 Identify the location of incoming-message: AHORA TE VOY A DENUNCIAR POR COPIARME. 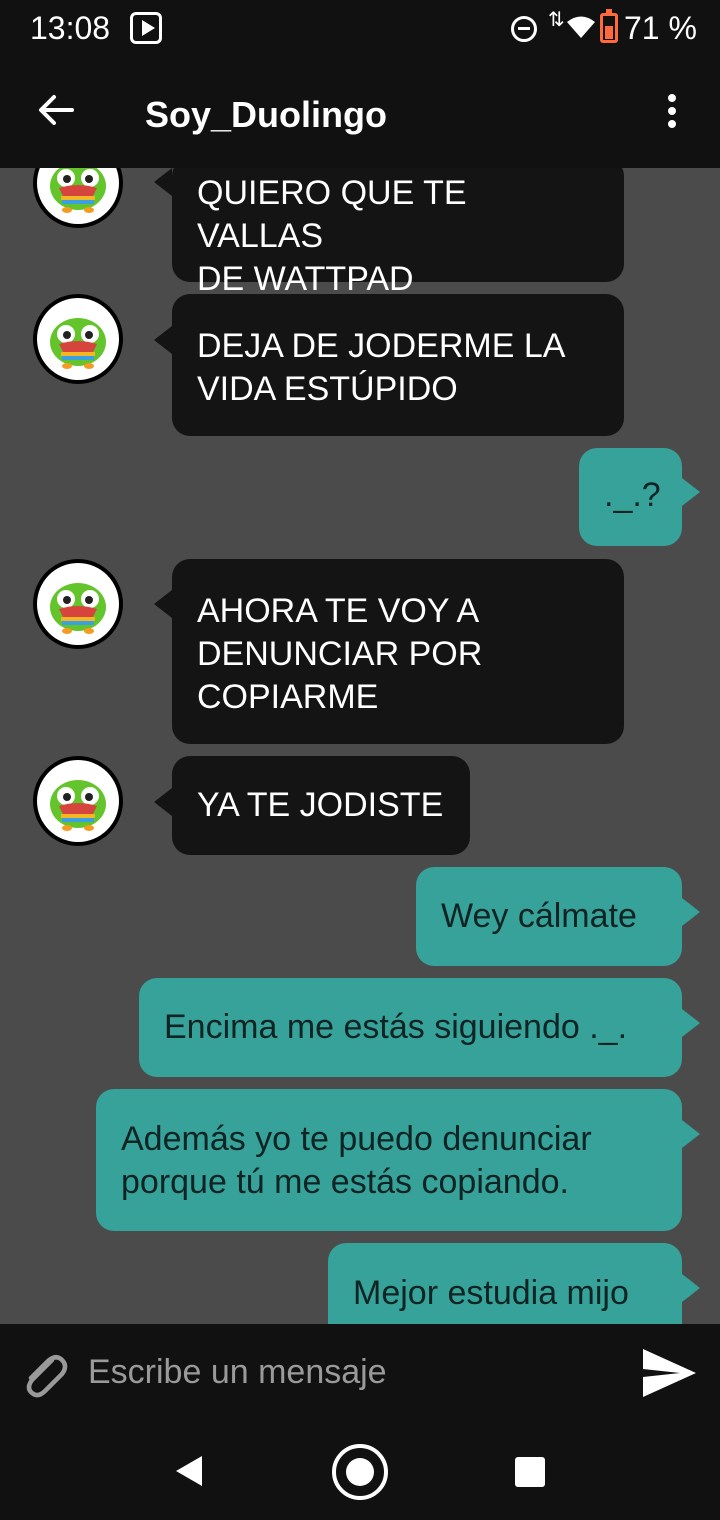
(398, 651).